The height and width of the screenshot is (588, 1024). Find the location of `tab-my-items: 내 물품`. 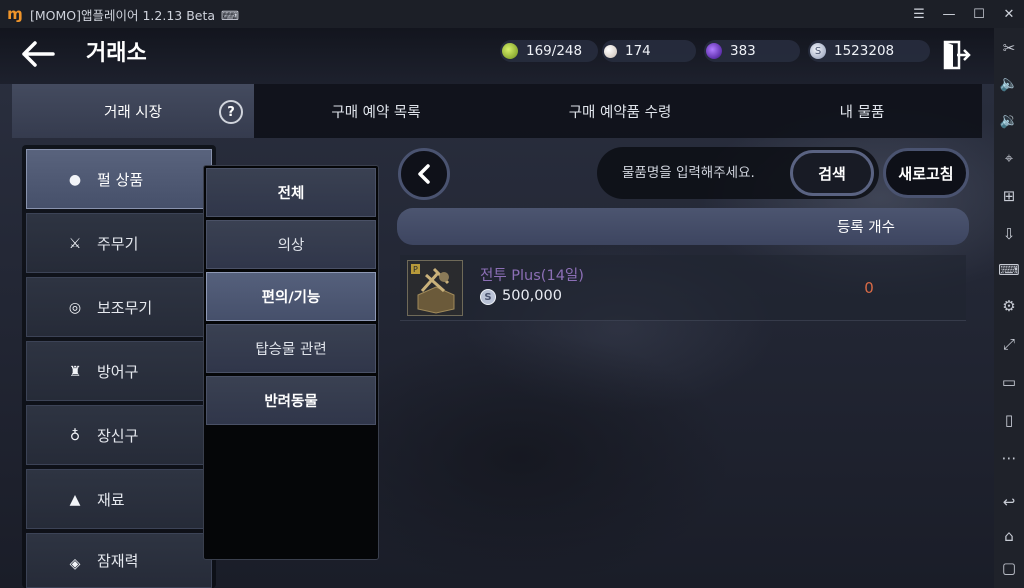

tab-my-items: 내 물품 is located at coordinates (862, 111).